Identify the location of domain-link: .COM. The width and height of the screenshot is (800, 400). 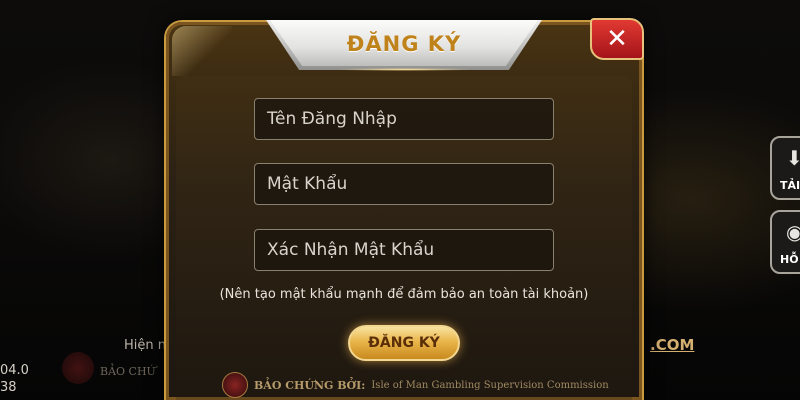
(672, 345).